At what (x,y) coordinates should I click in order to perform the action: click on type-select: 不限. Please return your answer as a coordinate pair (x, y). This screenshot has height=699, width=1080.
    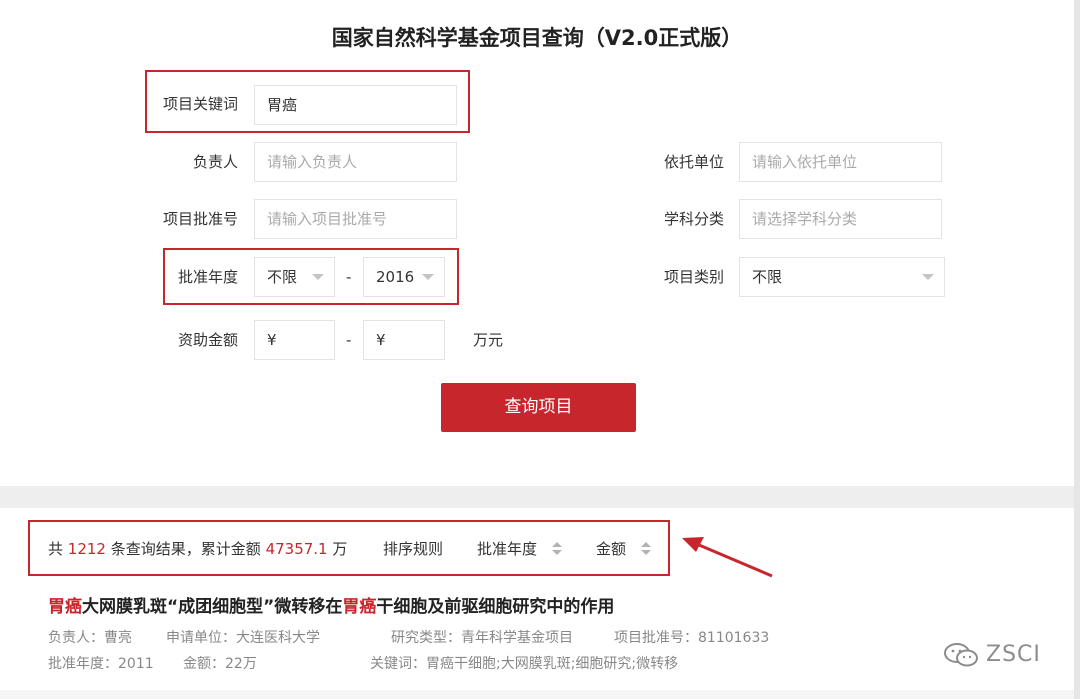
    Looking at the image, I should click on (842, 277).